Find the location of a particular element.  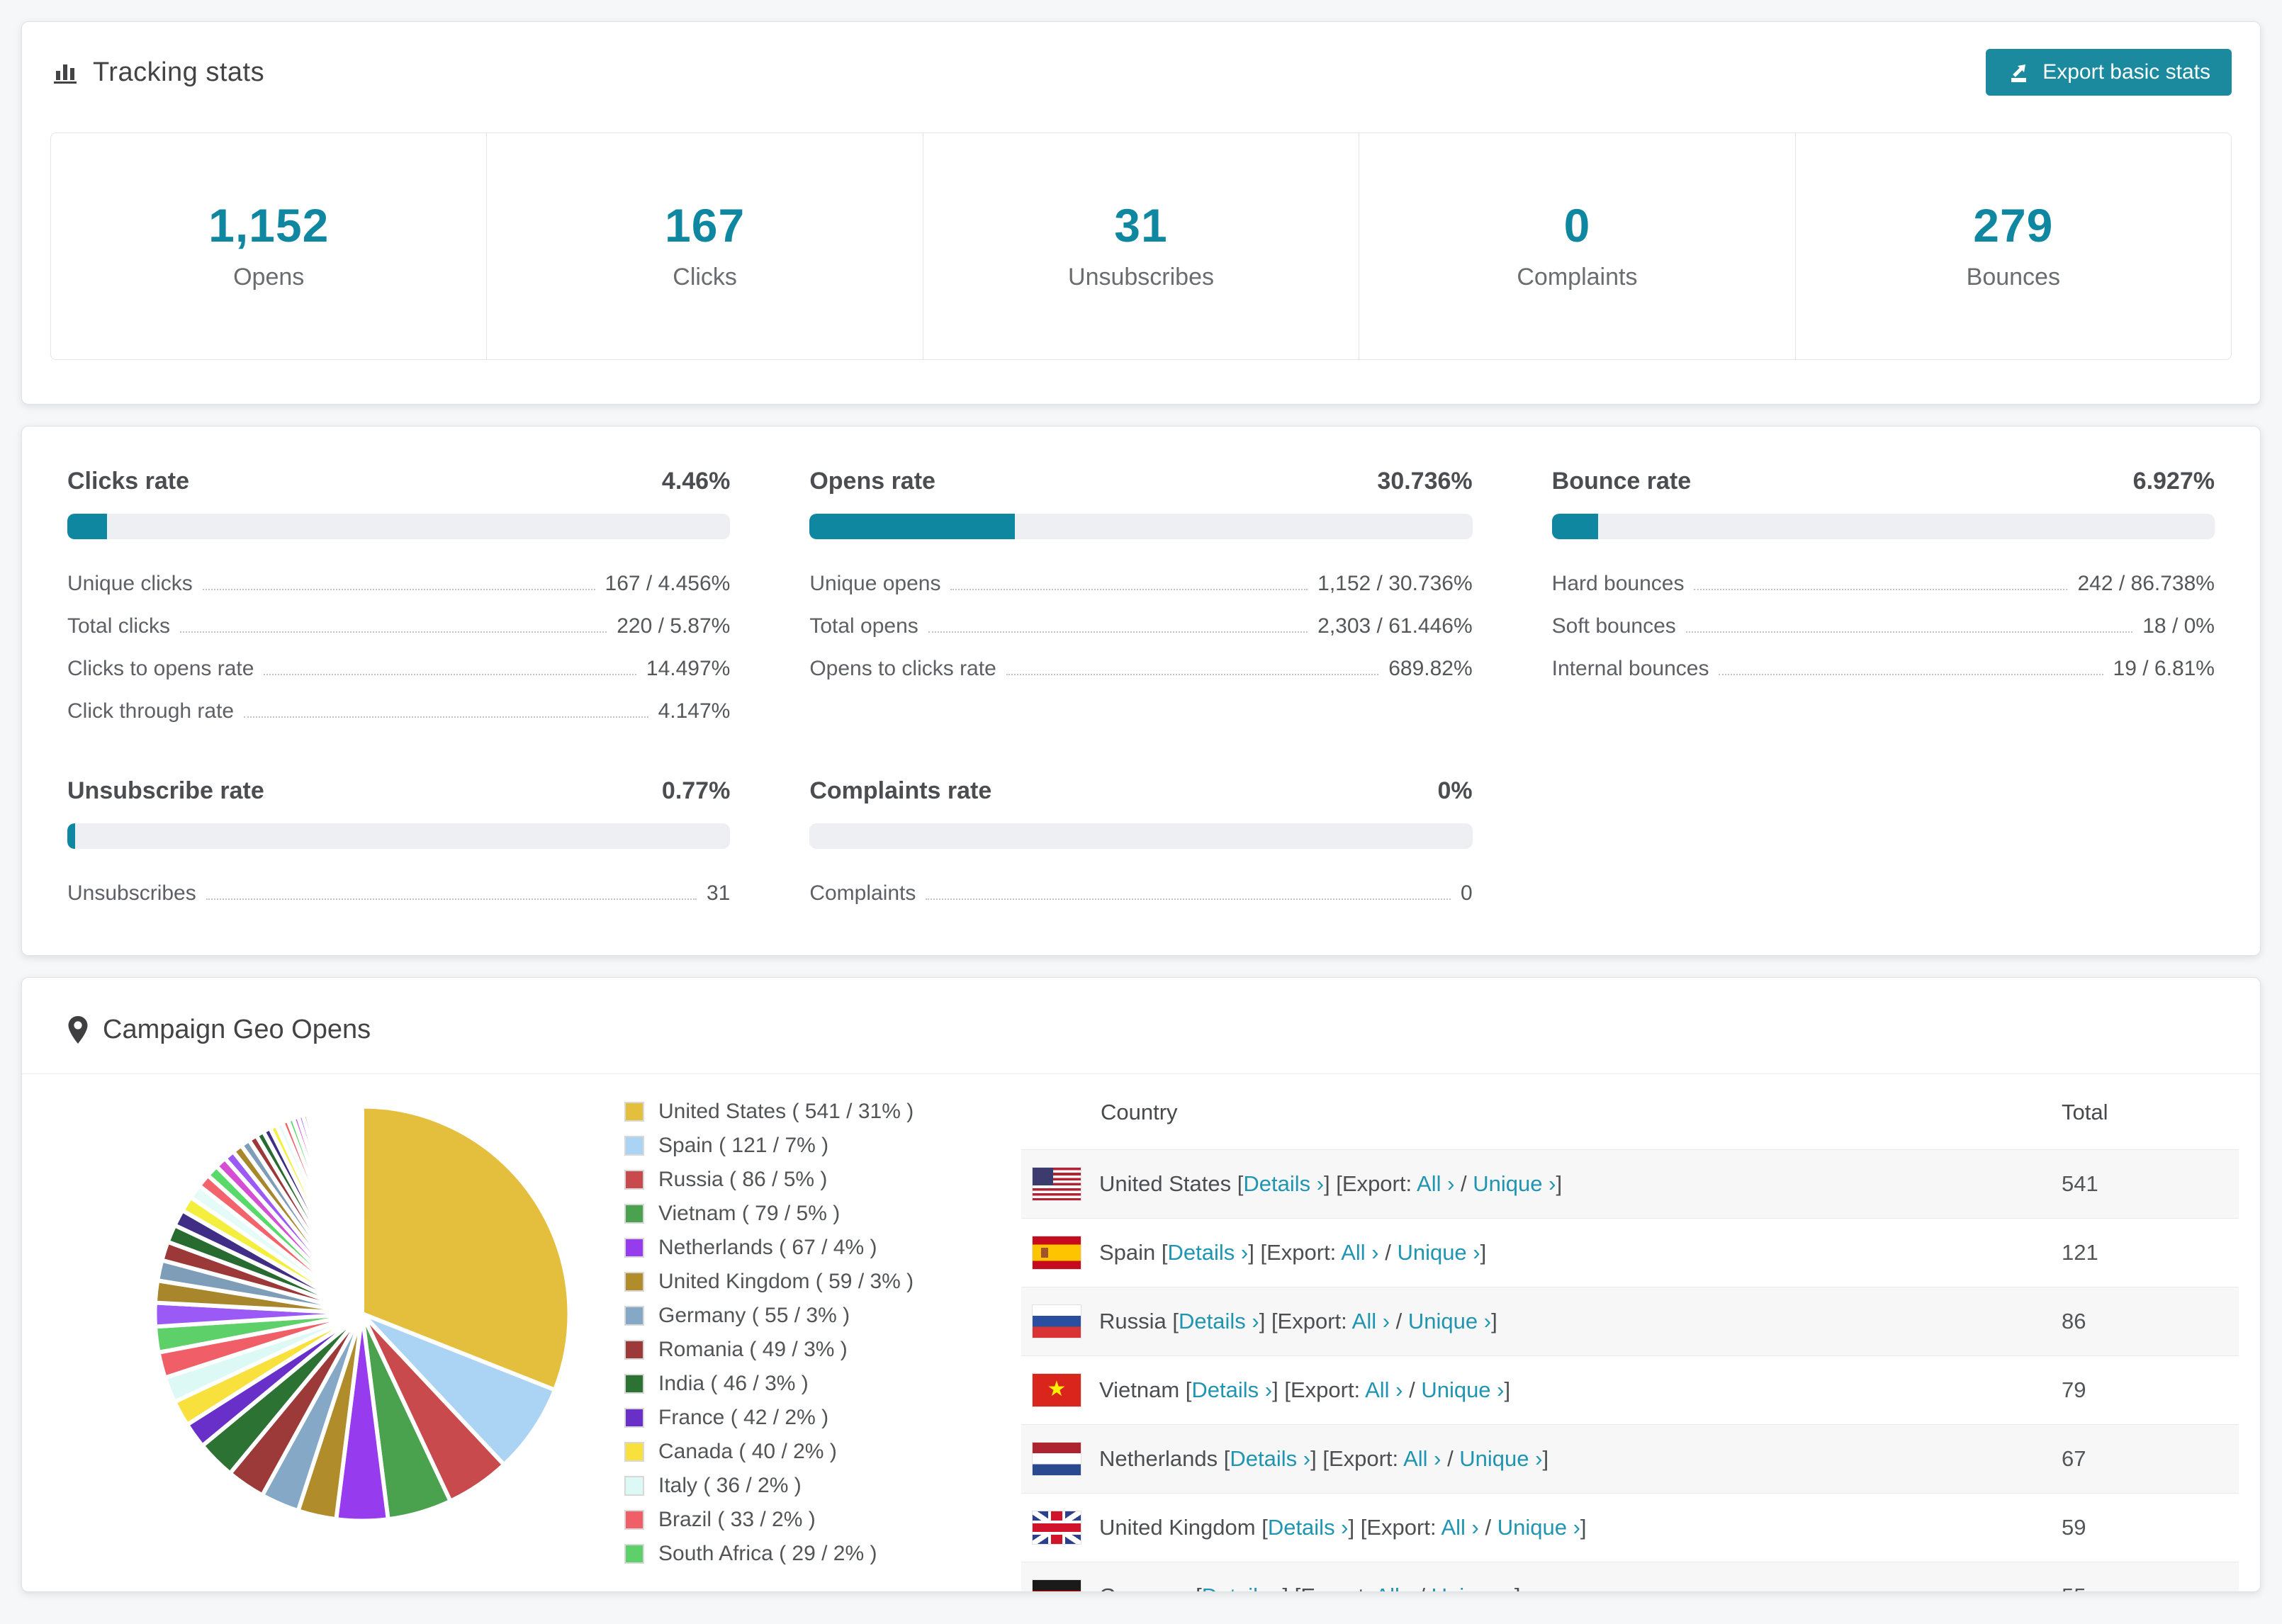

tracking-stats-title: Tracking stats is located at coordinates (157, 73).